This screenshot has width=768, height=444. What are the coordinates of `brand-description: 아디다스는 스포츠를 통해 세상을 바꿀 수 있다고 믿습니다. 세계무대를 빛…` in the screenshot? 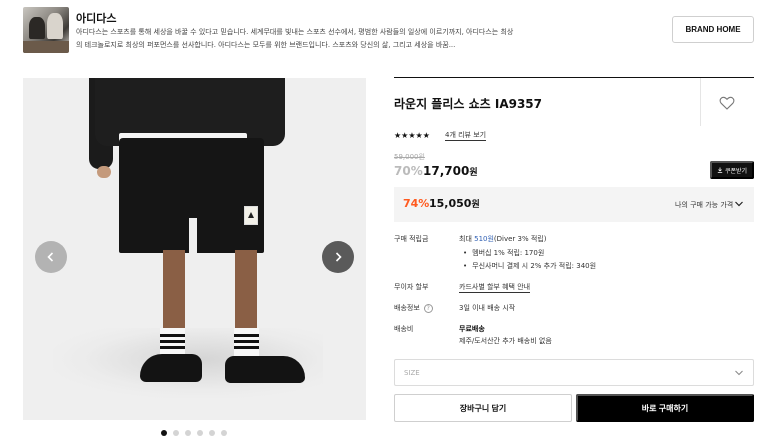 It's located at (295, 38).